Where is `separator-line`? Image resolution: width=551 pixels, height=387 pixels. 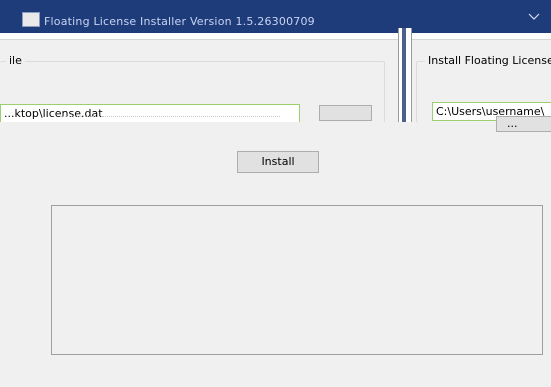 separator-line is located at coordinates (170, 116).